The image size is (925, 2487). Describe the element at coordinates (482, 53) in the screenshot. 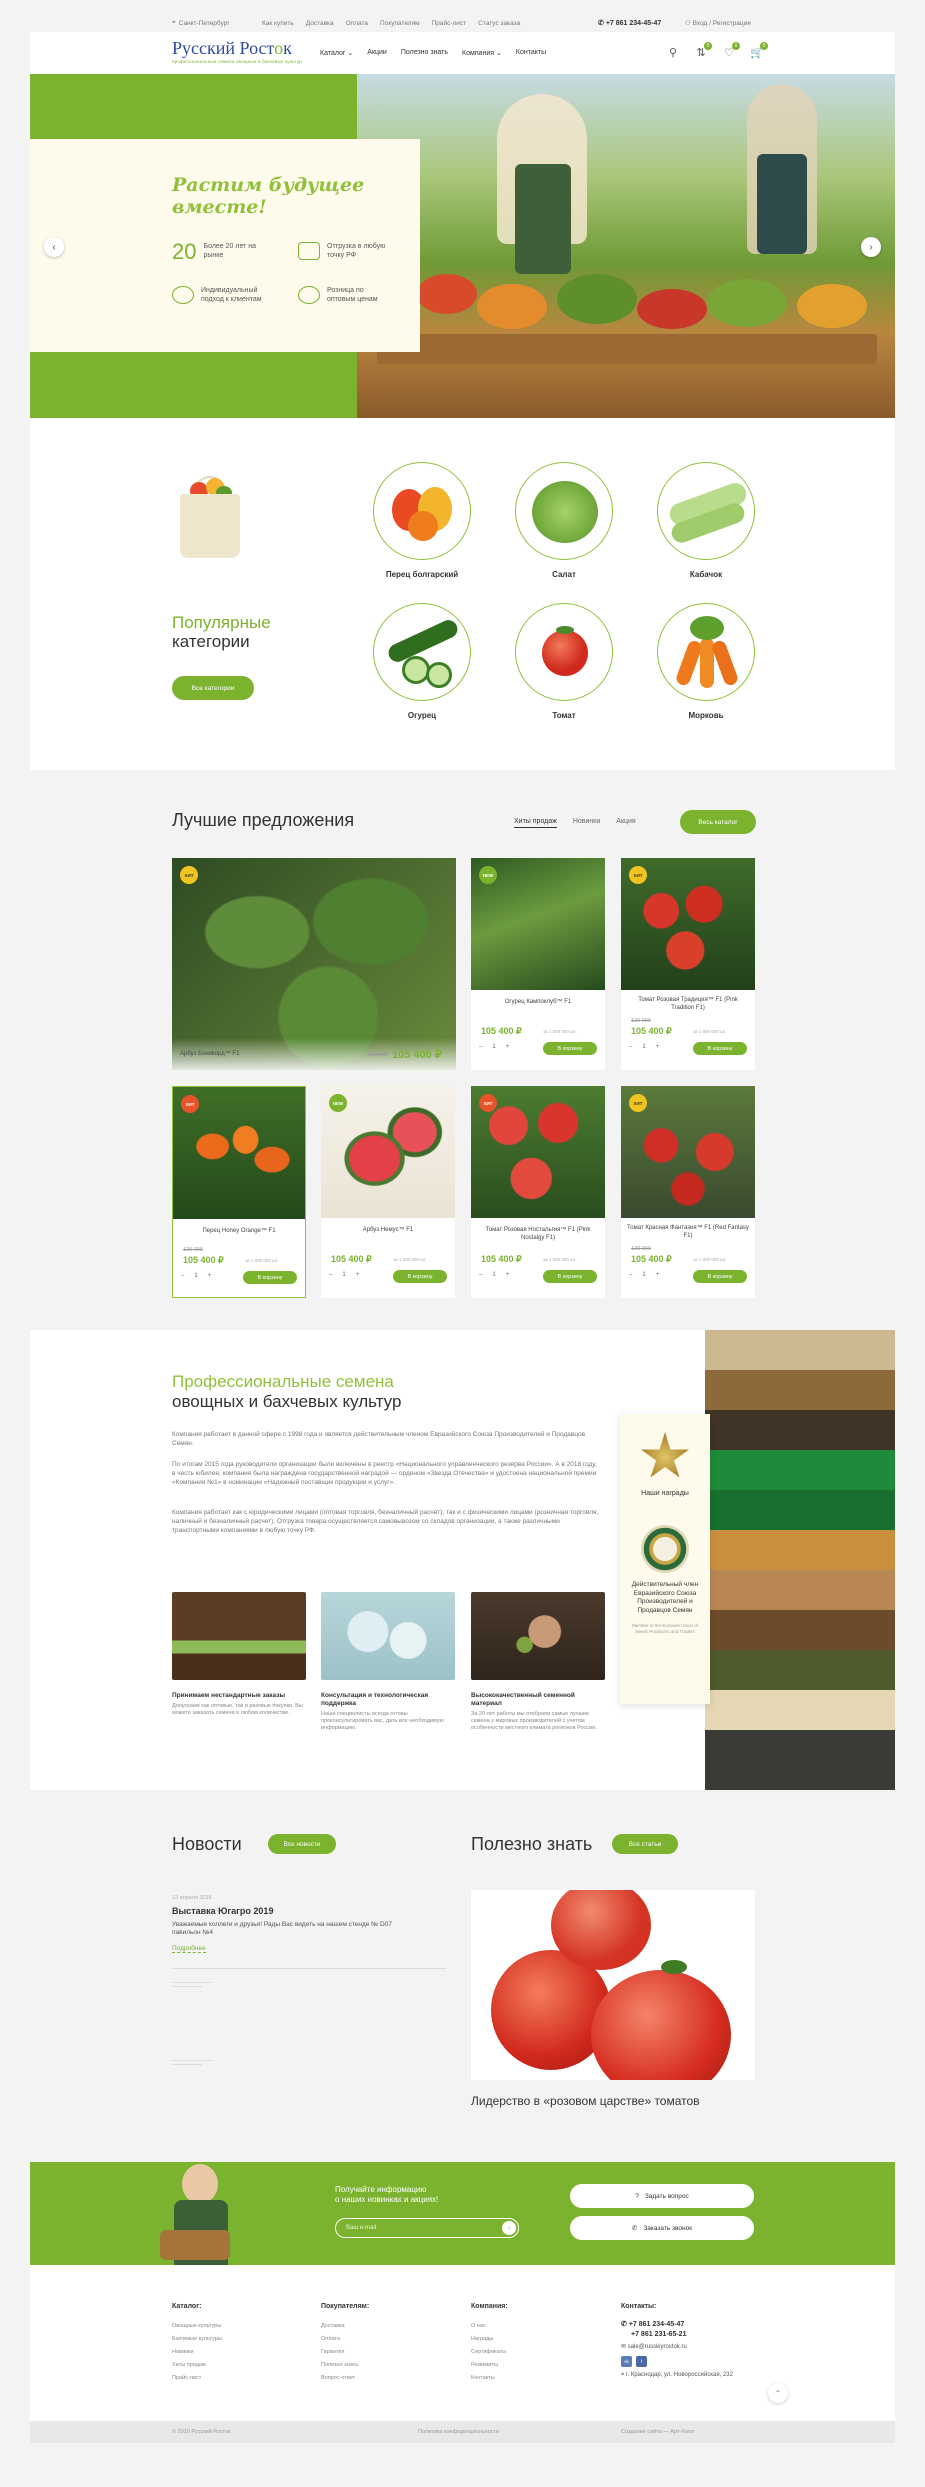

I see `nav-company: Компания ⌄` at that location.